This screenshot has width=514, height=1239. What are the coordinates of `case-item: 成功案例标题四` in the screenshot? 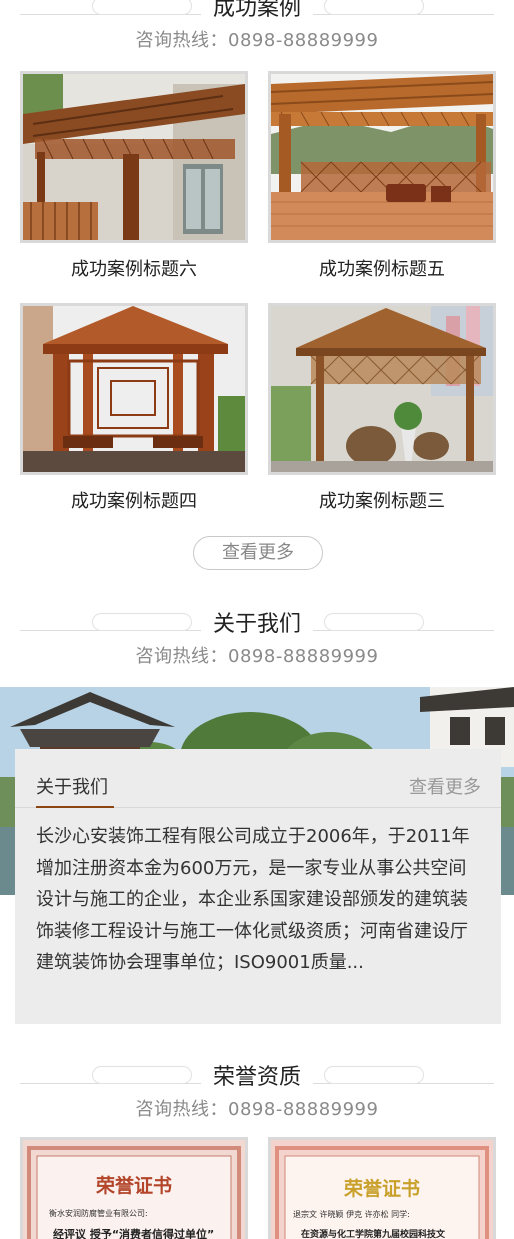 It's located at (134, 408).